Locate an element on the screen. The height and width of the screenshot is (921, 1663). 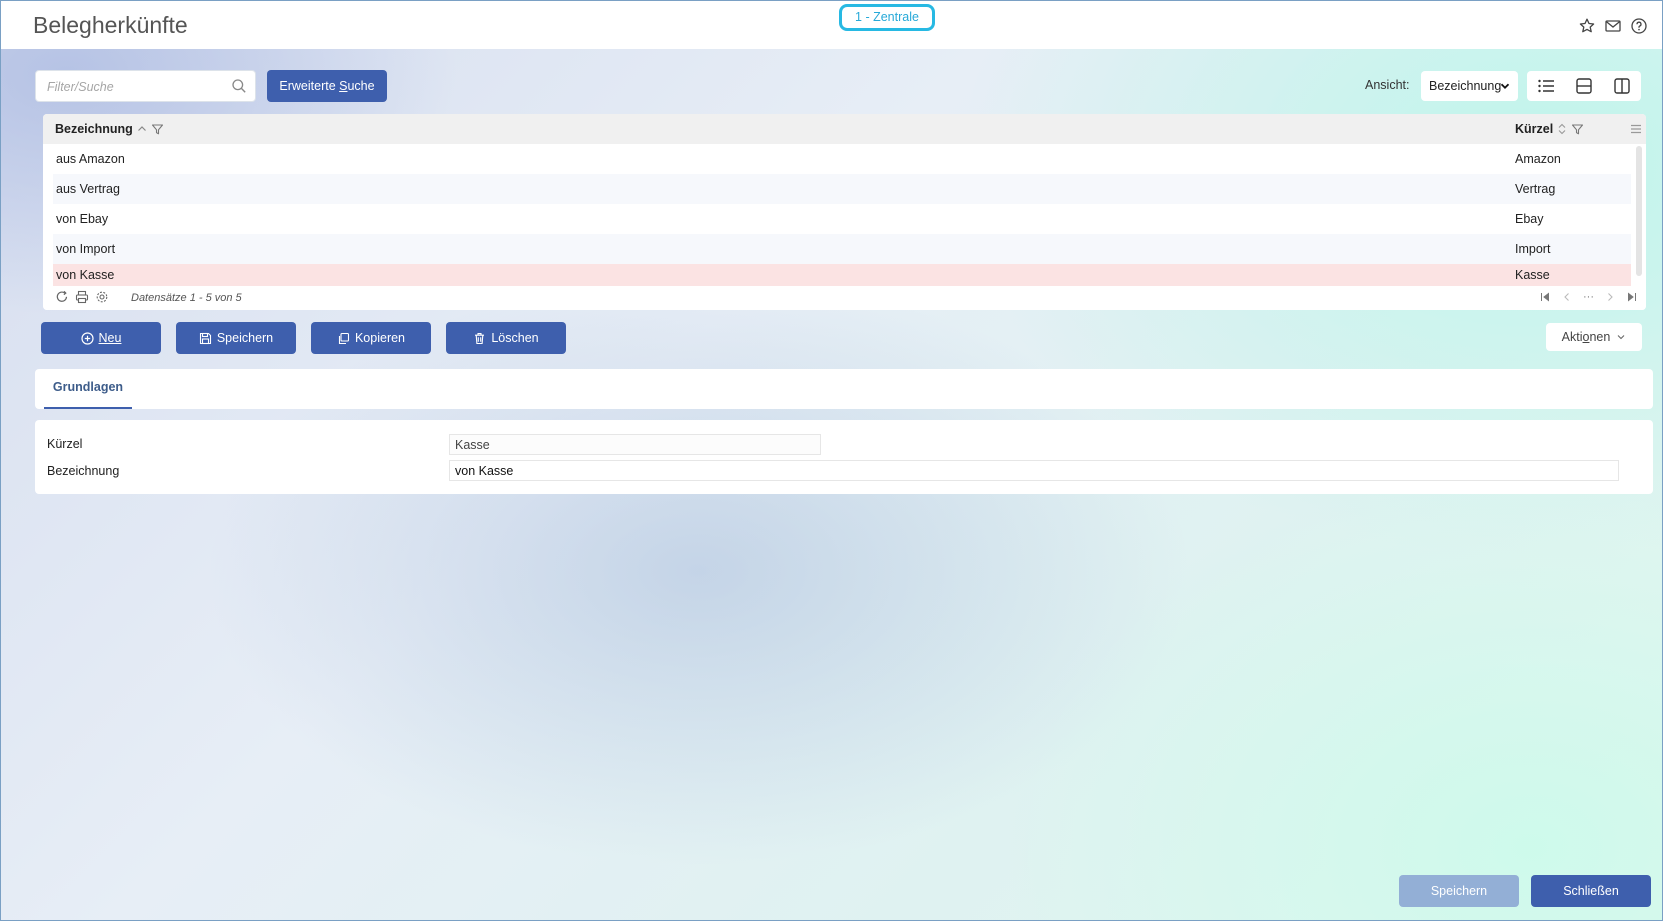
plus-circle-icon is located at coordinates (87, 338).